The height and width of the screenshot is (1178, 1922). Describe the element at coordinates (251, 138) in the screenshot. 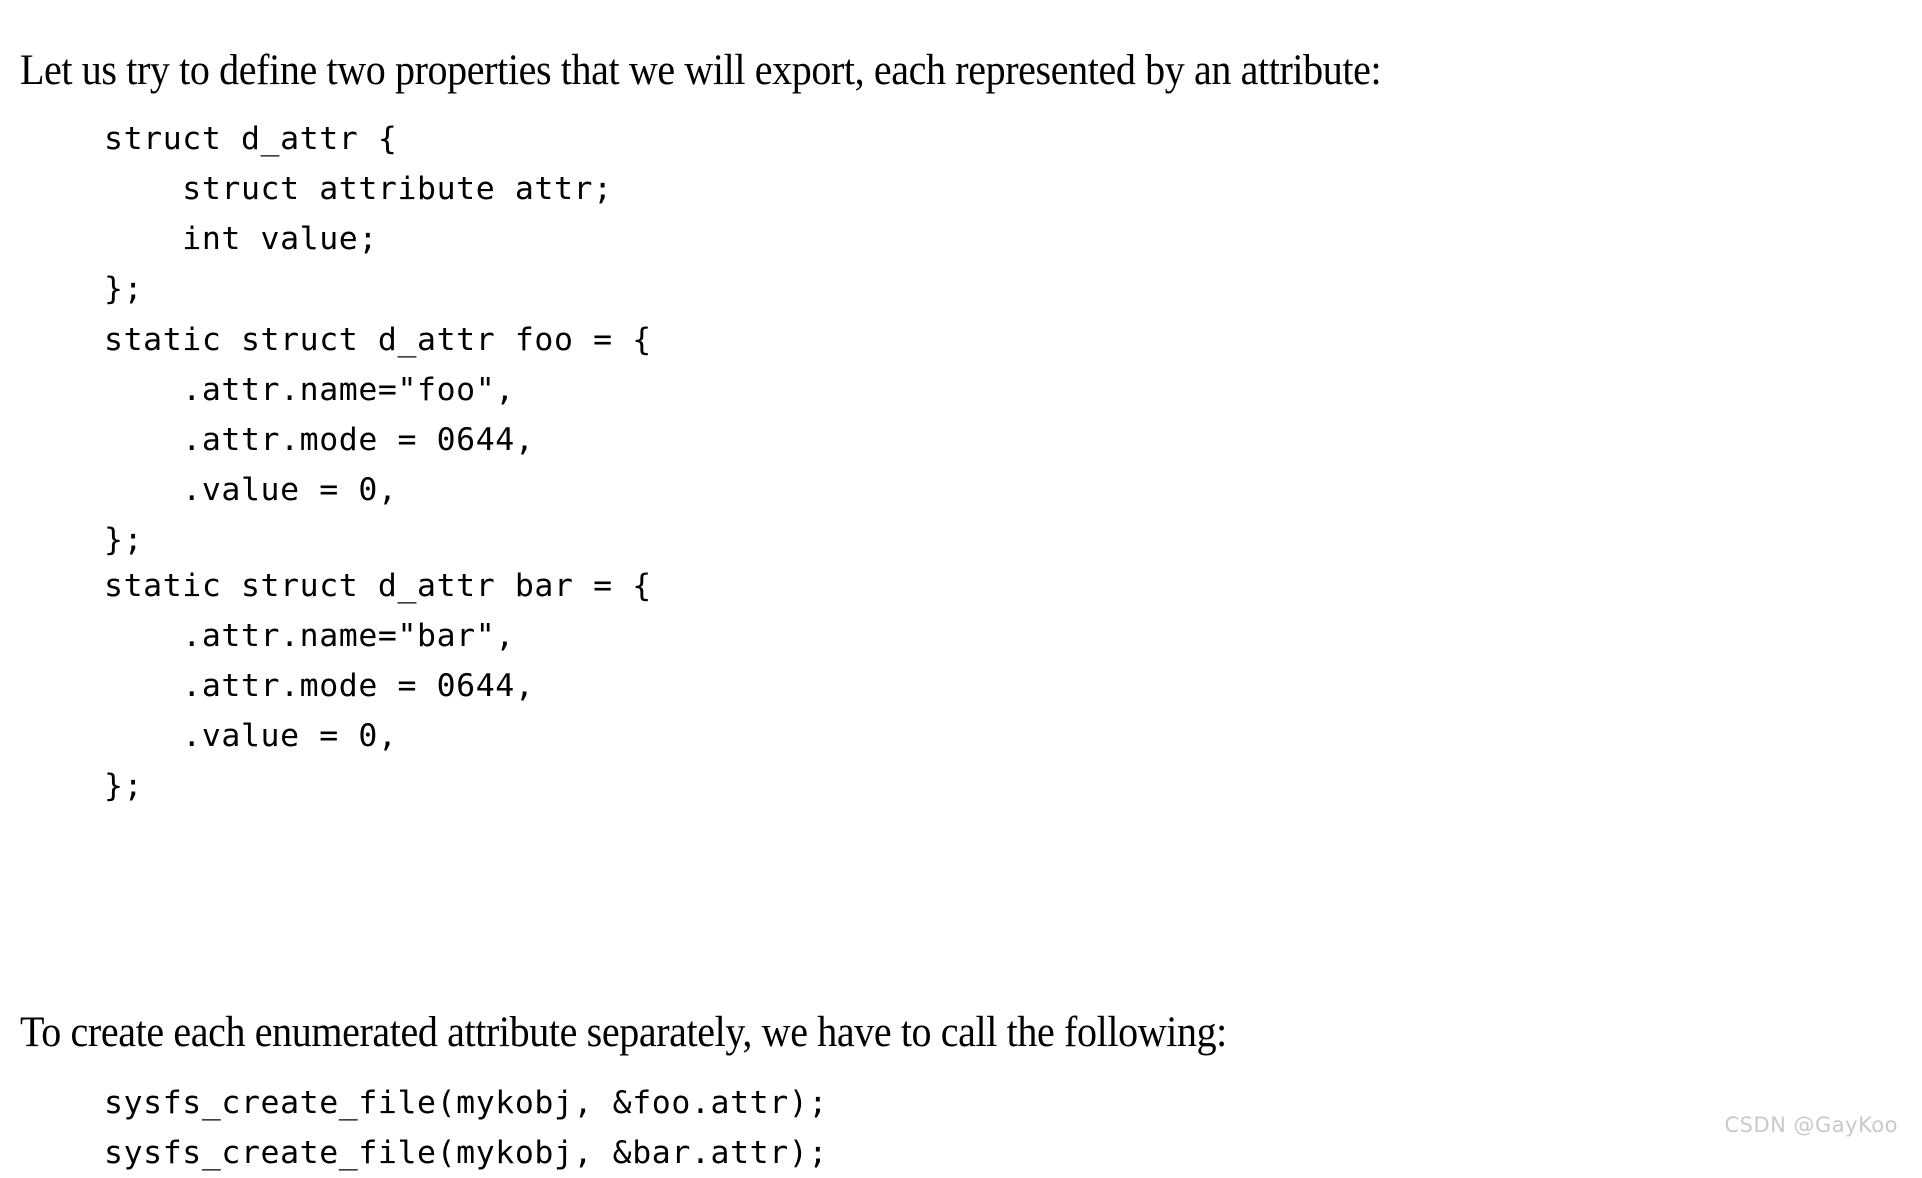

I see `code-line: struct d_attr {` at that location.